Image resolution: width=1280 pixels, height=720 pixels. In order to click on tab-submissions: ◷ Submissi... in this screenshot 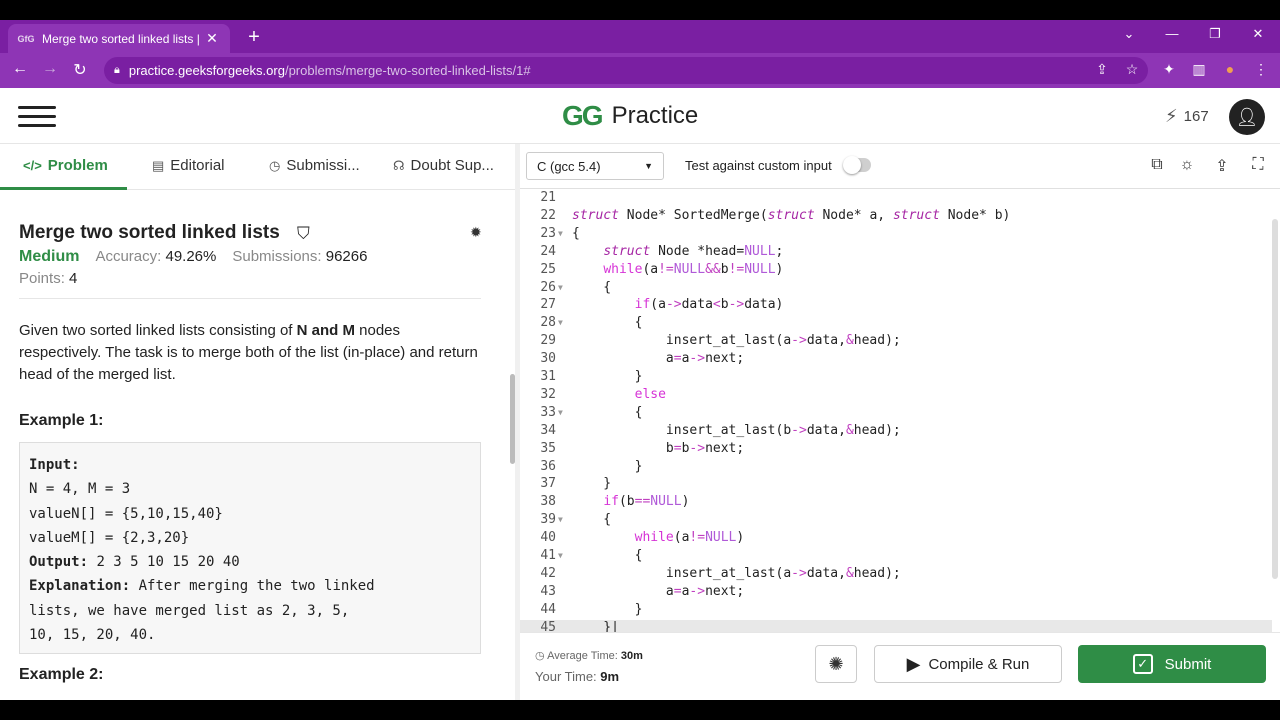, I will do `click(314, 165)`.